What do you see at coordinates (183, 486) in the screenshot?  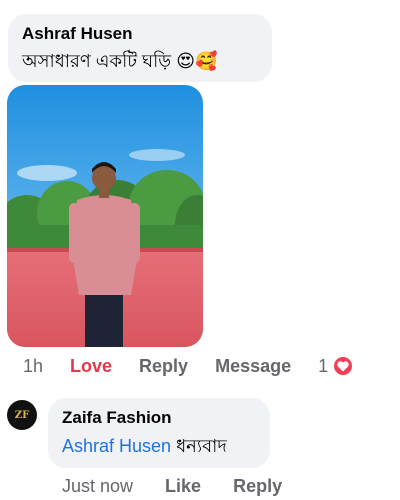 I see `like-button: Like` at bounding box center [183, 486].